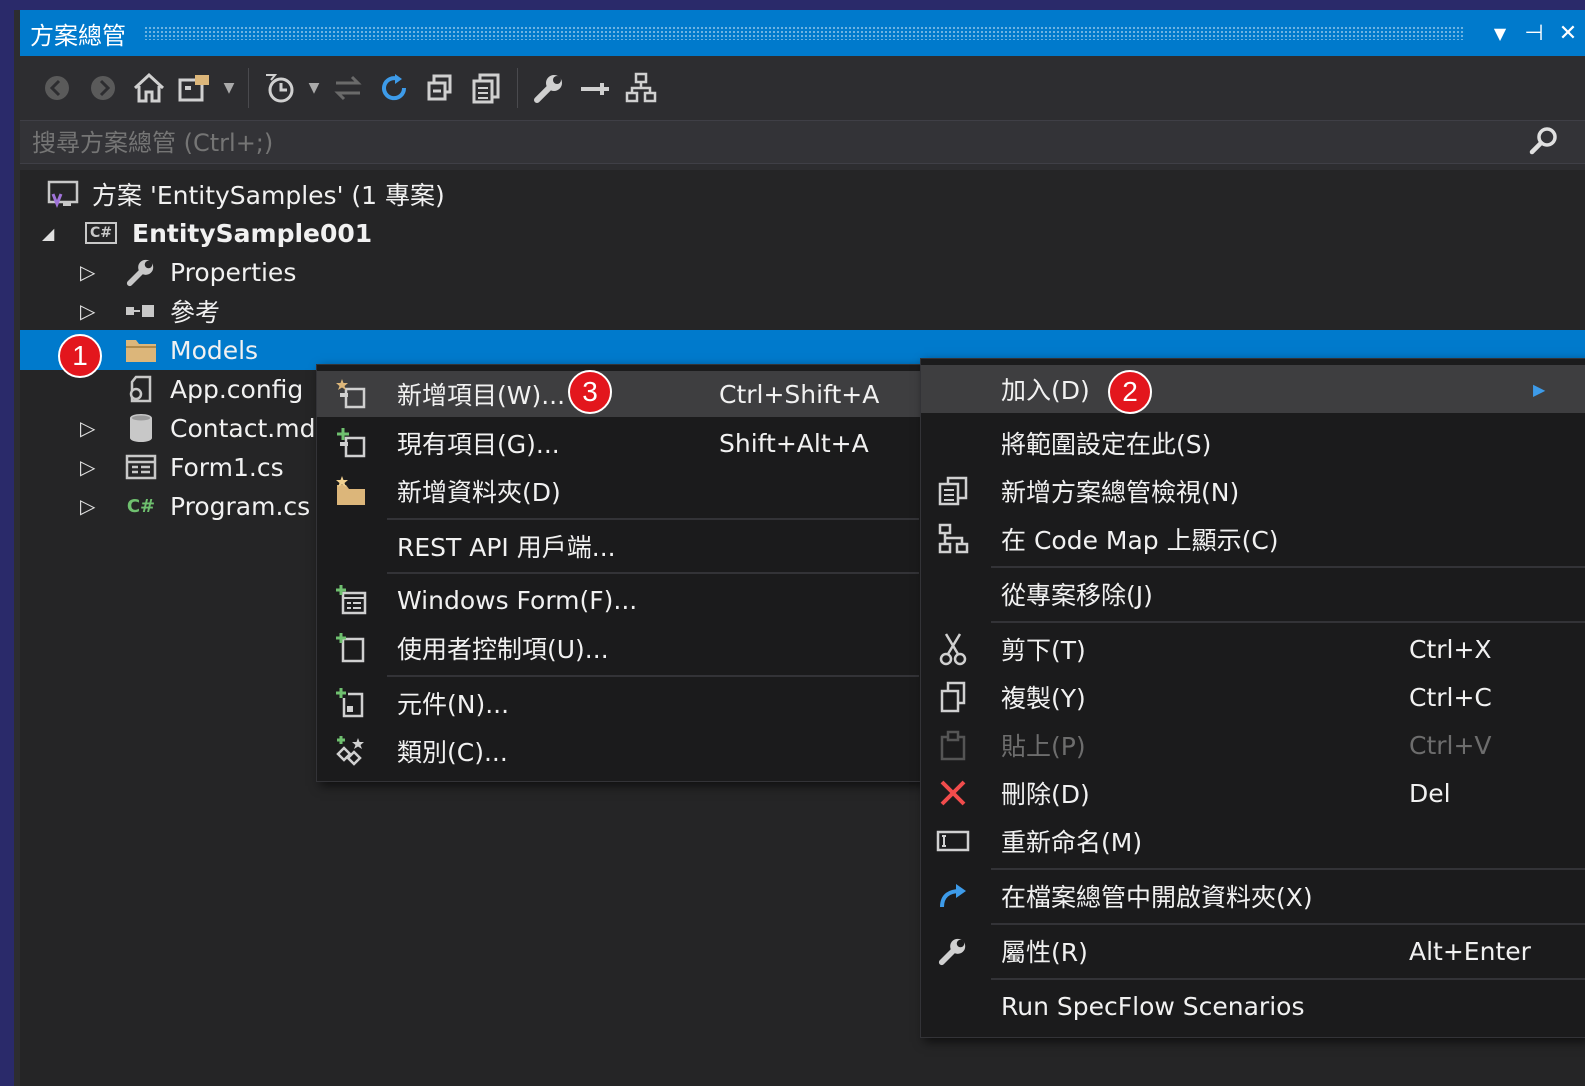 This screenshot has height=1086, width=1585. What do you see at coordinates (1253, 841) in the screenshot?
I see `menu-item-rename: 重新命名(M)` at bounding box center [1253, 841].